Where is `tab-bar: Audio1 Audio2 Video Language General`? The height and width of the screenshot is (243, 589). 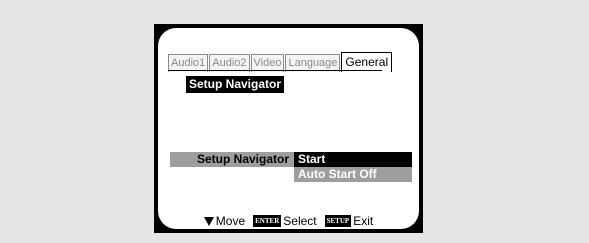
tab-bar: Audio1 Audio2 Video Language General is located at coordinates (280, 62).